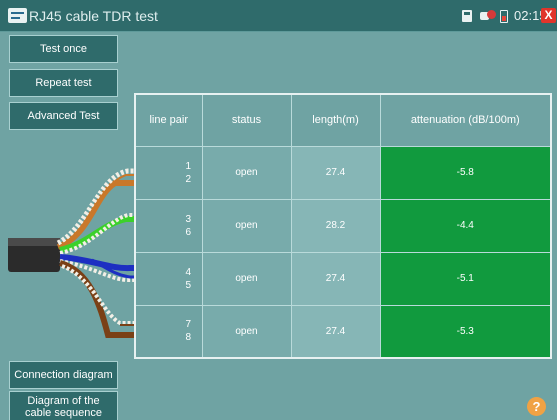 Image resolution: width=557 pixels, height=420 pixels. I want to click on table-row: 12 open 27.4 -5.8, so click(343, 172).